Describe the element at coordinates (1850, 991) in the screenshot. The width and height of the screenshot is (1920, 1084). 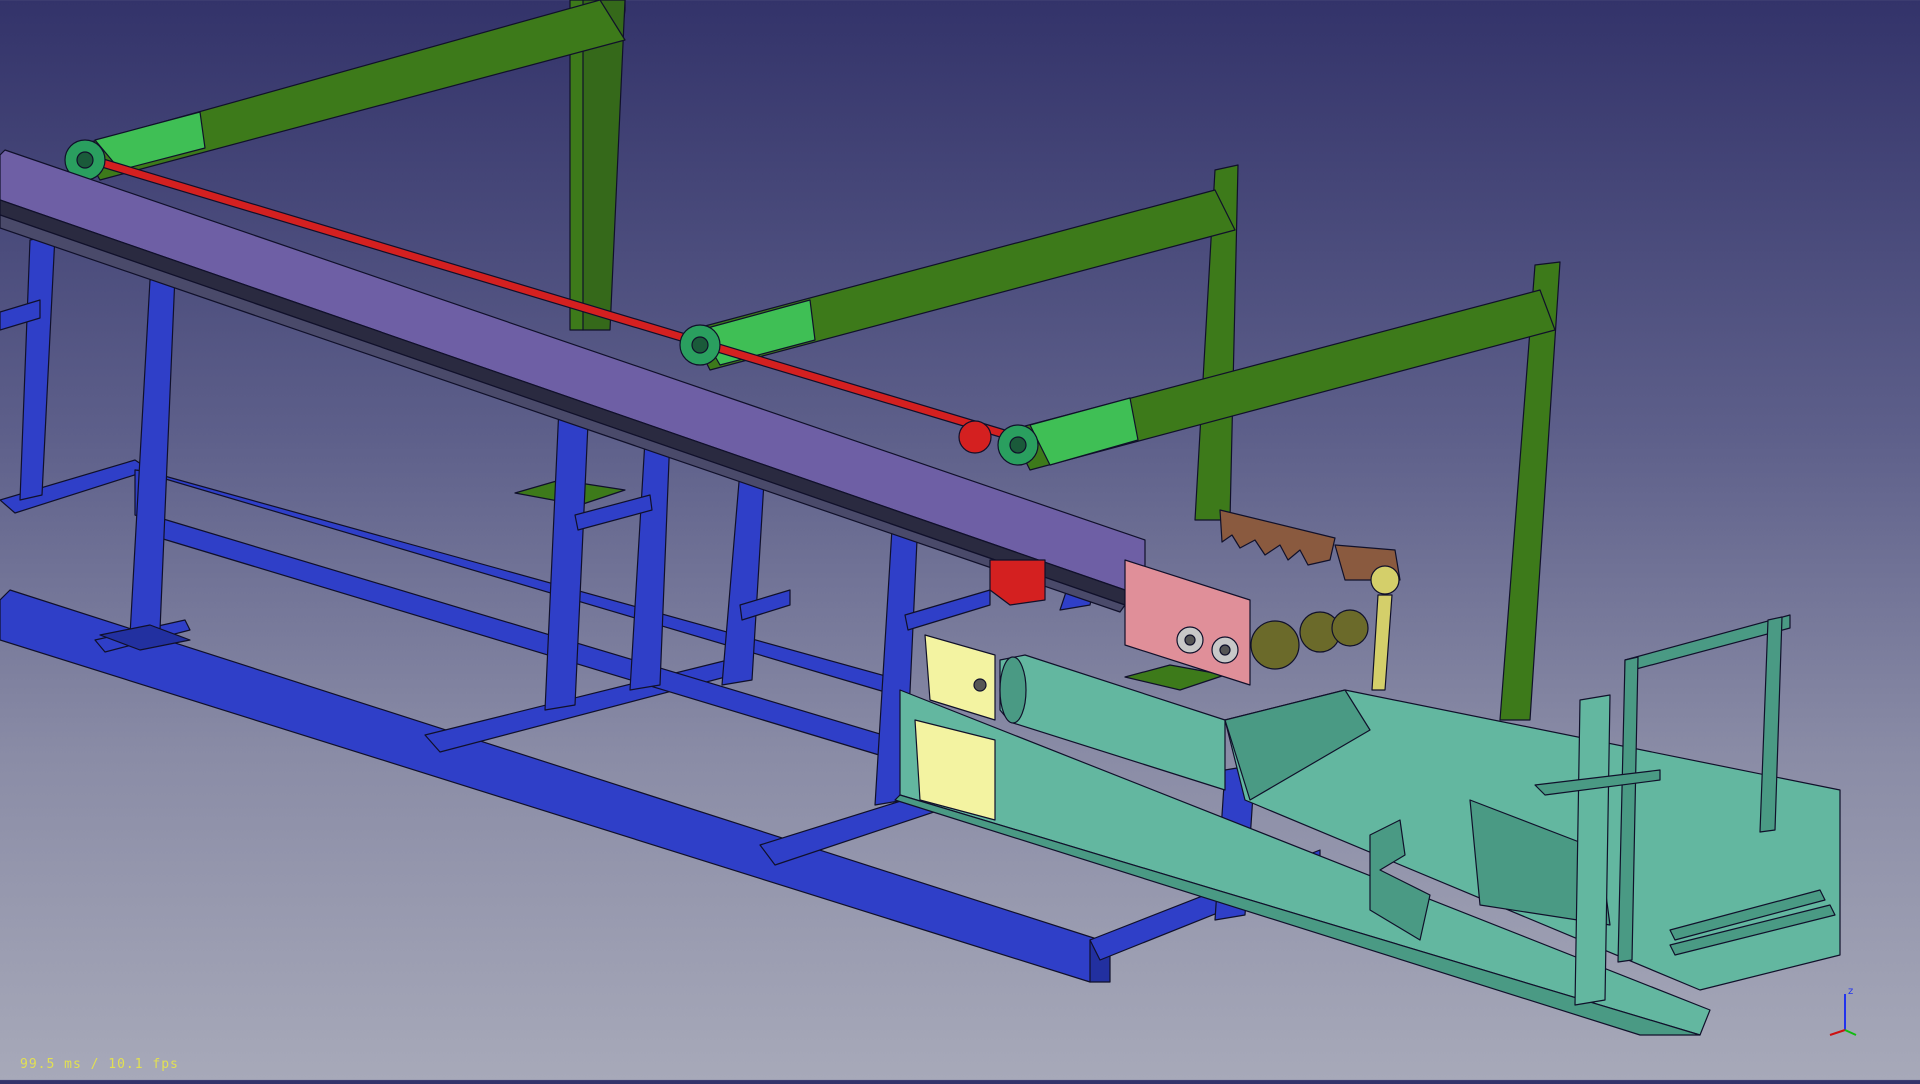
I see `axis-label-z: z` at that location.